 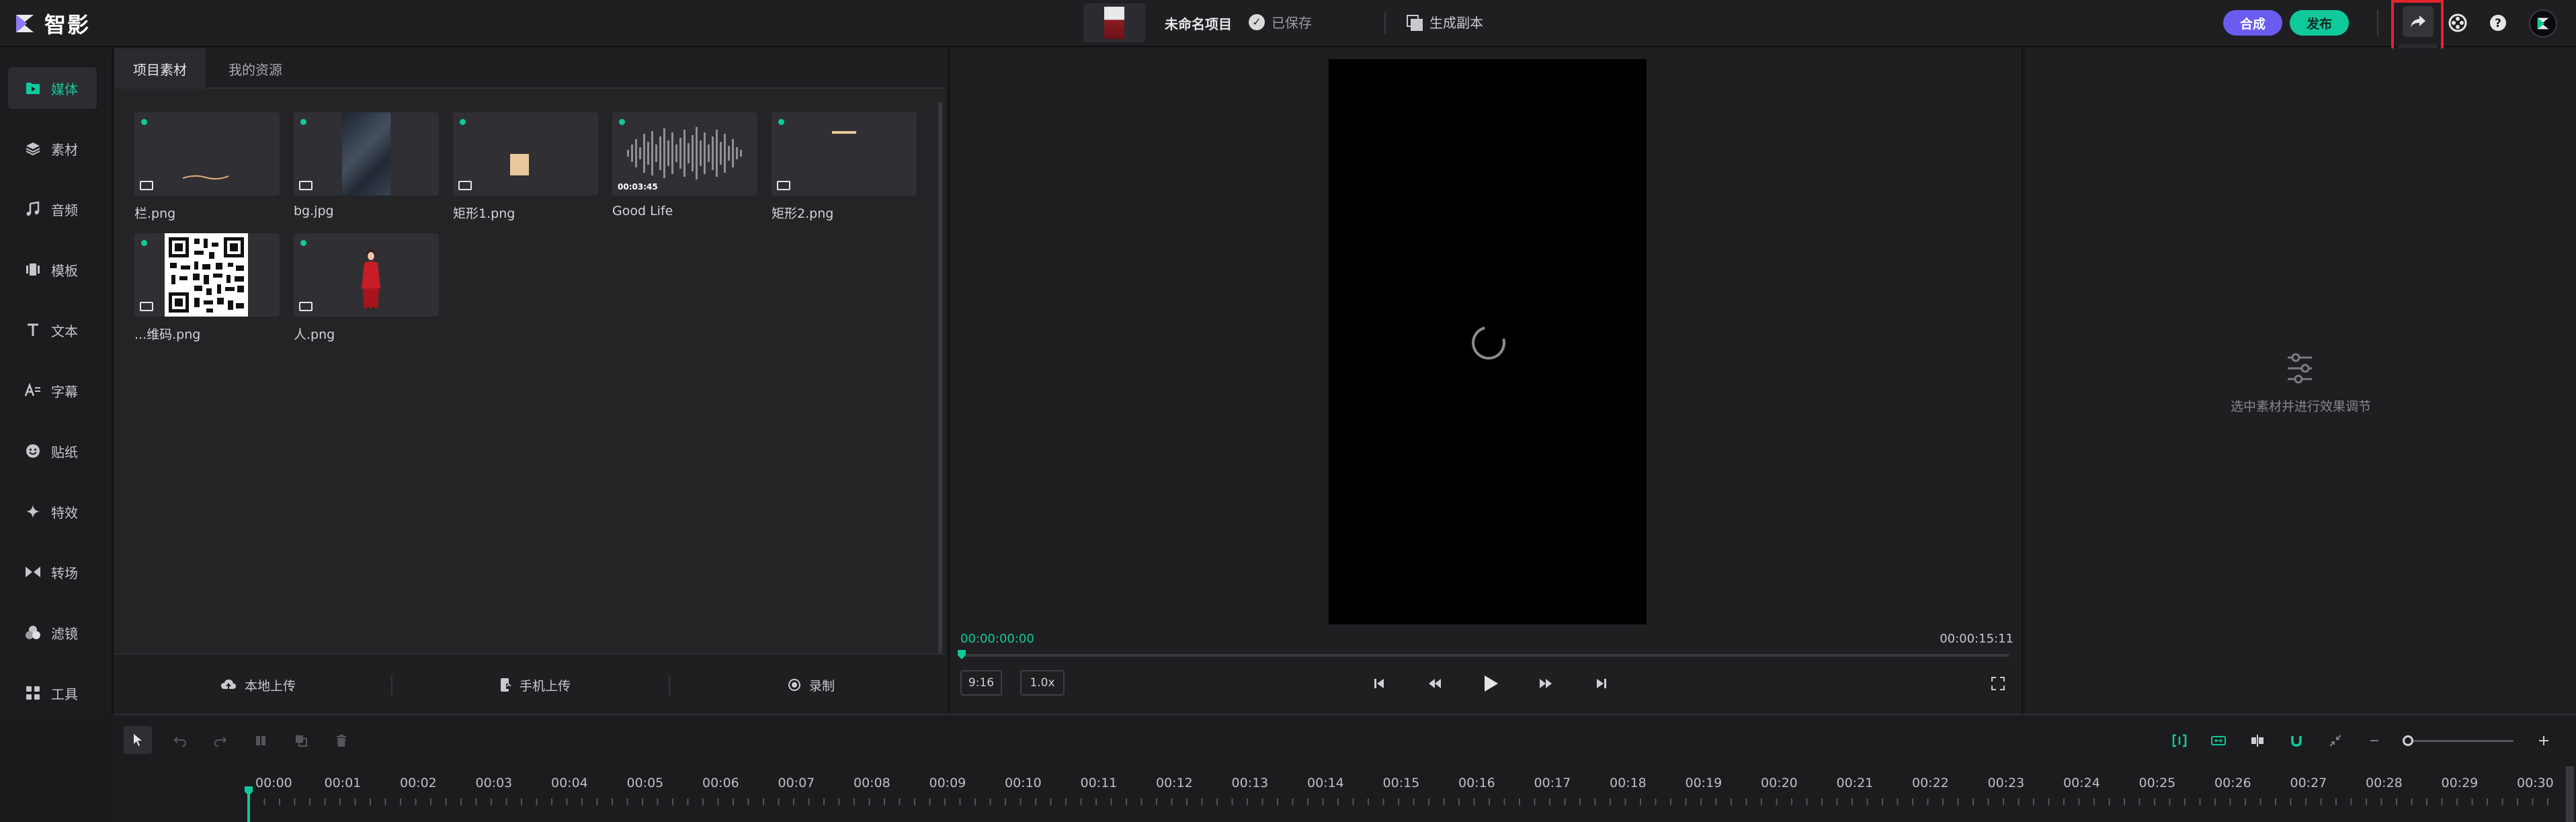 I want to click on align-button, so click(x=2257, y=741).